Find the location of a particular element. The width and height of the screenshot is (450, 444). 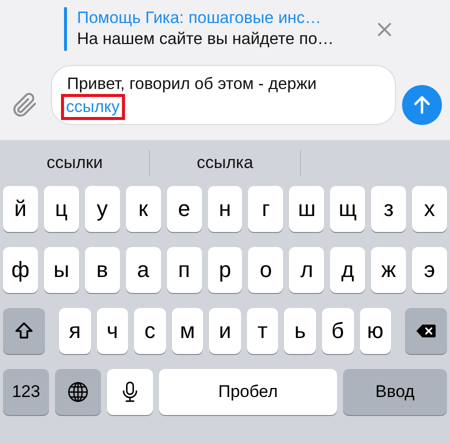

send-button is located at coordinates (422, 105).